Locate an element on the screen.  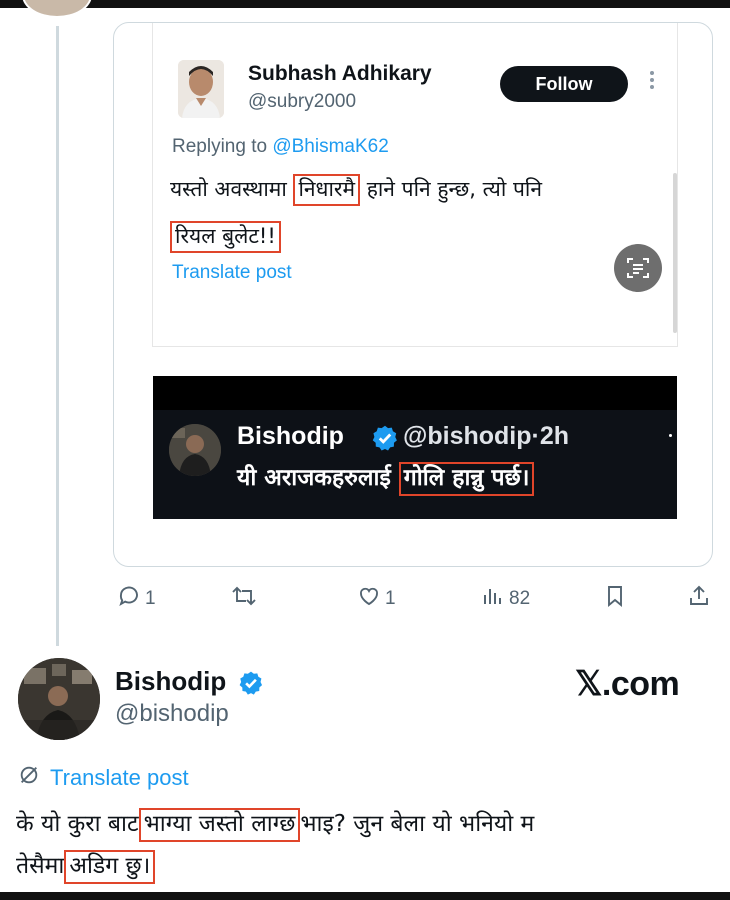
quoted-post-text-line-2: रियल बुलेट!! is located at coordinates (225, 237).